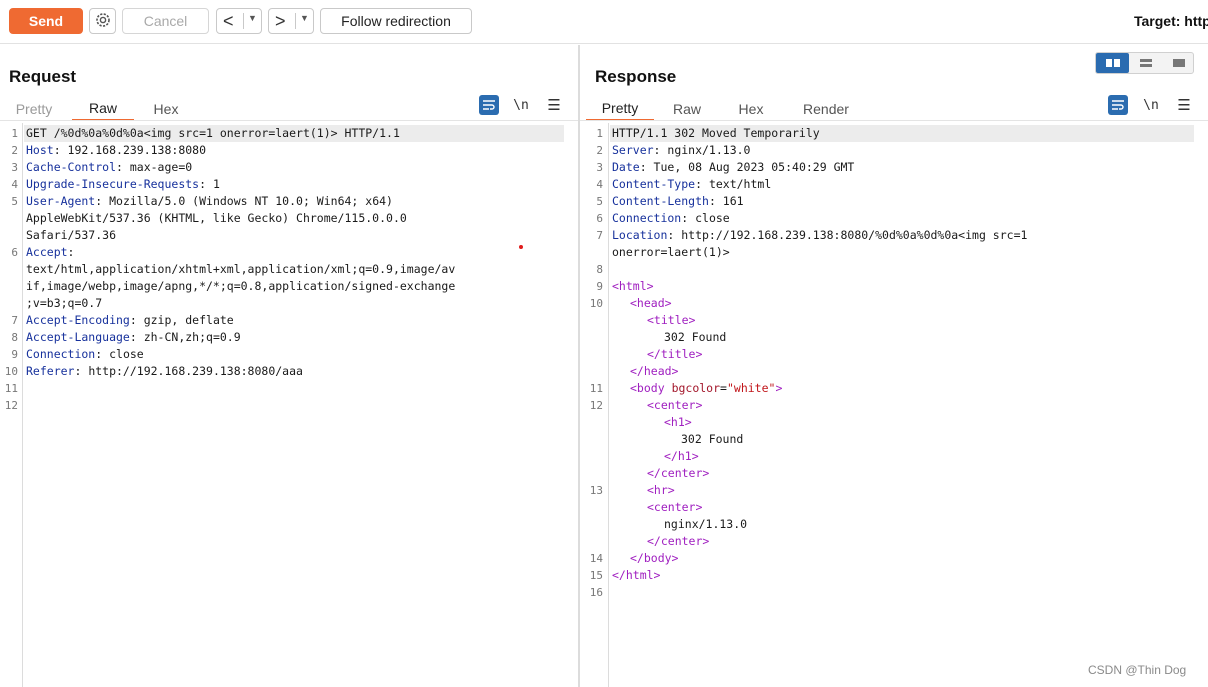 The width and height of the screenshot is (1208, 687). What do you see at coordinates (599, 150) in the screenshot?
I see `line-number: 2` at bounding box center [599, 150].